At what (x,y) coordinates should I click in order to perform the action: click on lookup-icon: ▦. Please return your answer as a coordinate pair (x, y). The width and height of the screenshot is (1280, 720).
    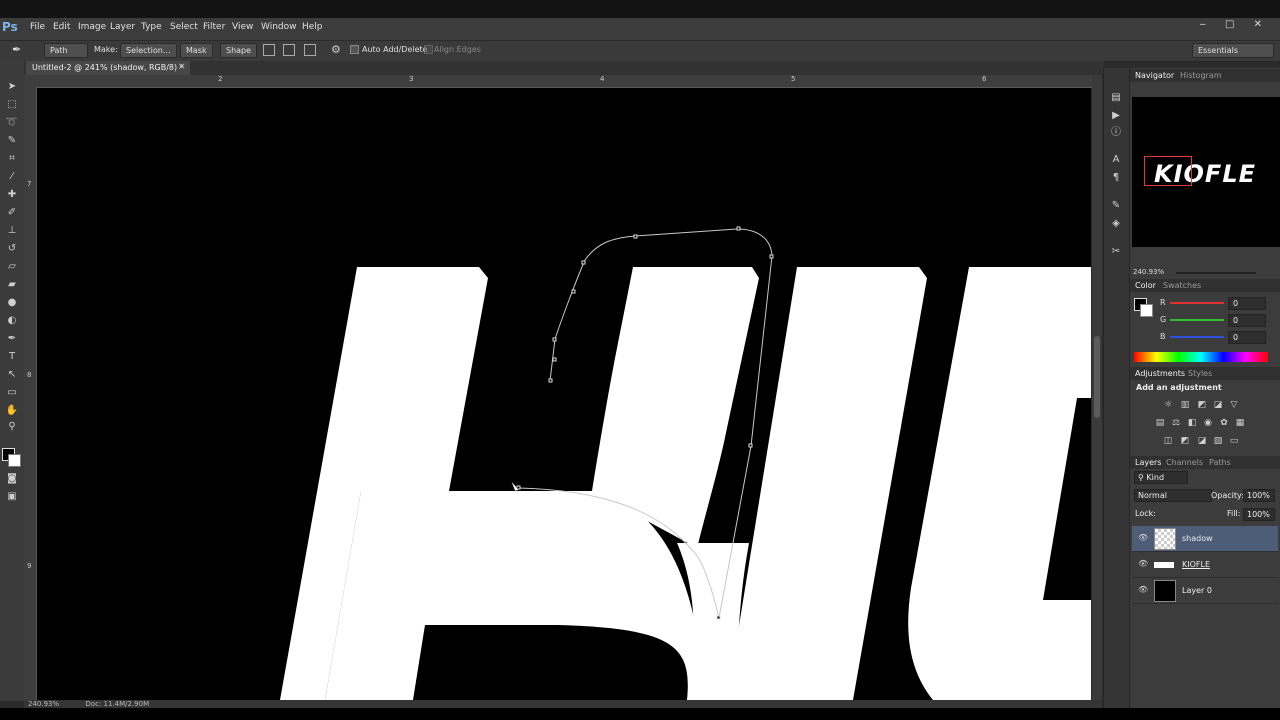
    Looking at the image, I should click on (1240, 423).